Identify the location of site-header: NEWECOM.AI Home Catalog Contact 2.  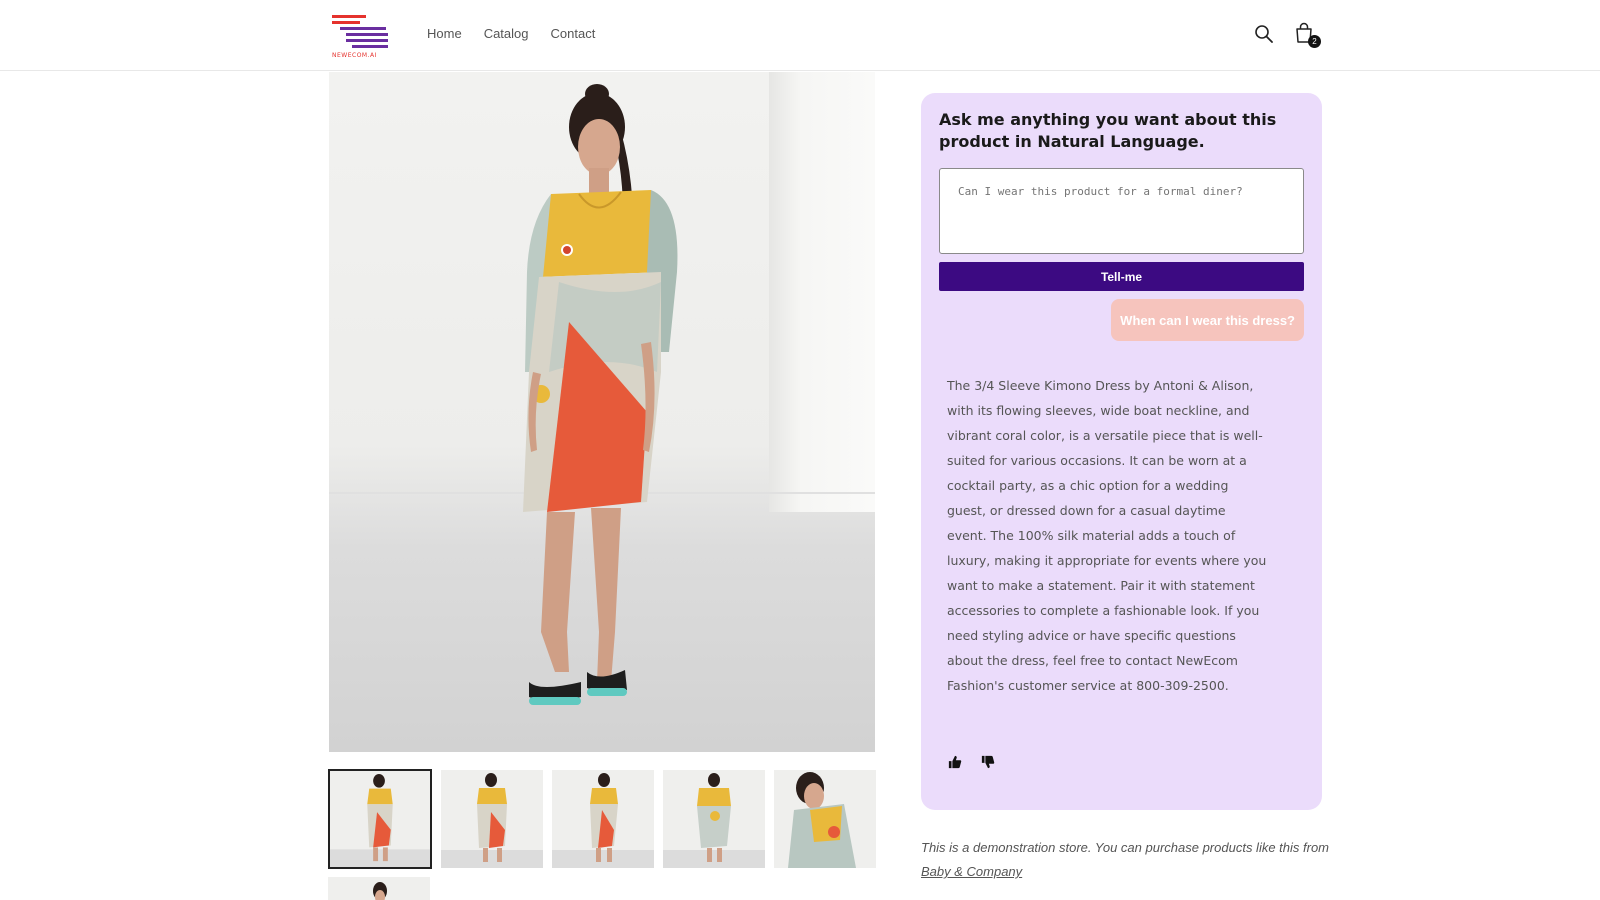
(800, 35).